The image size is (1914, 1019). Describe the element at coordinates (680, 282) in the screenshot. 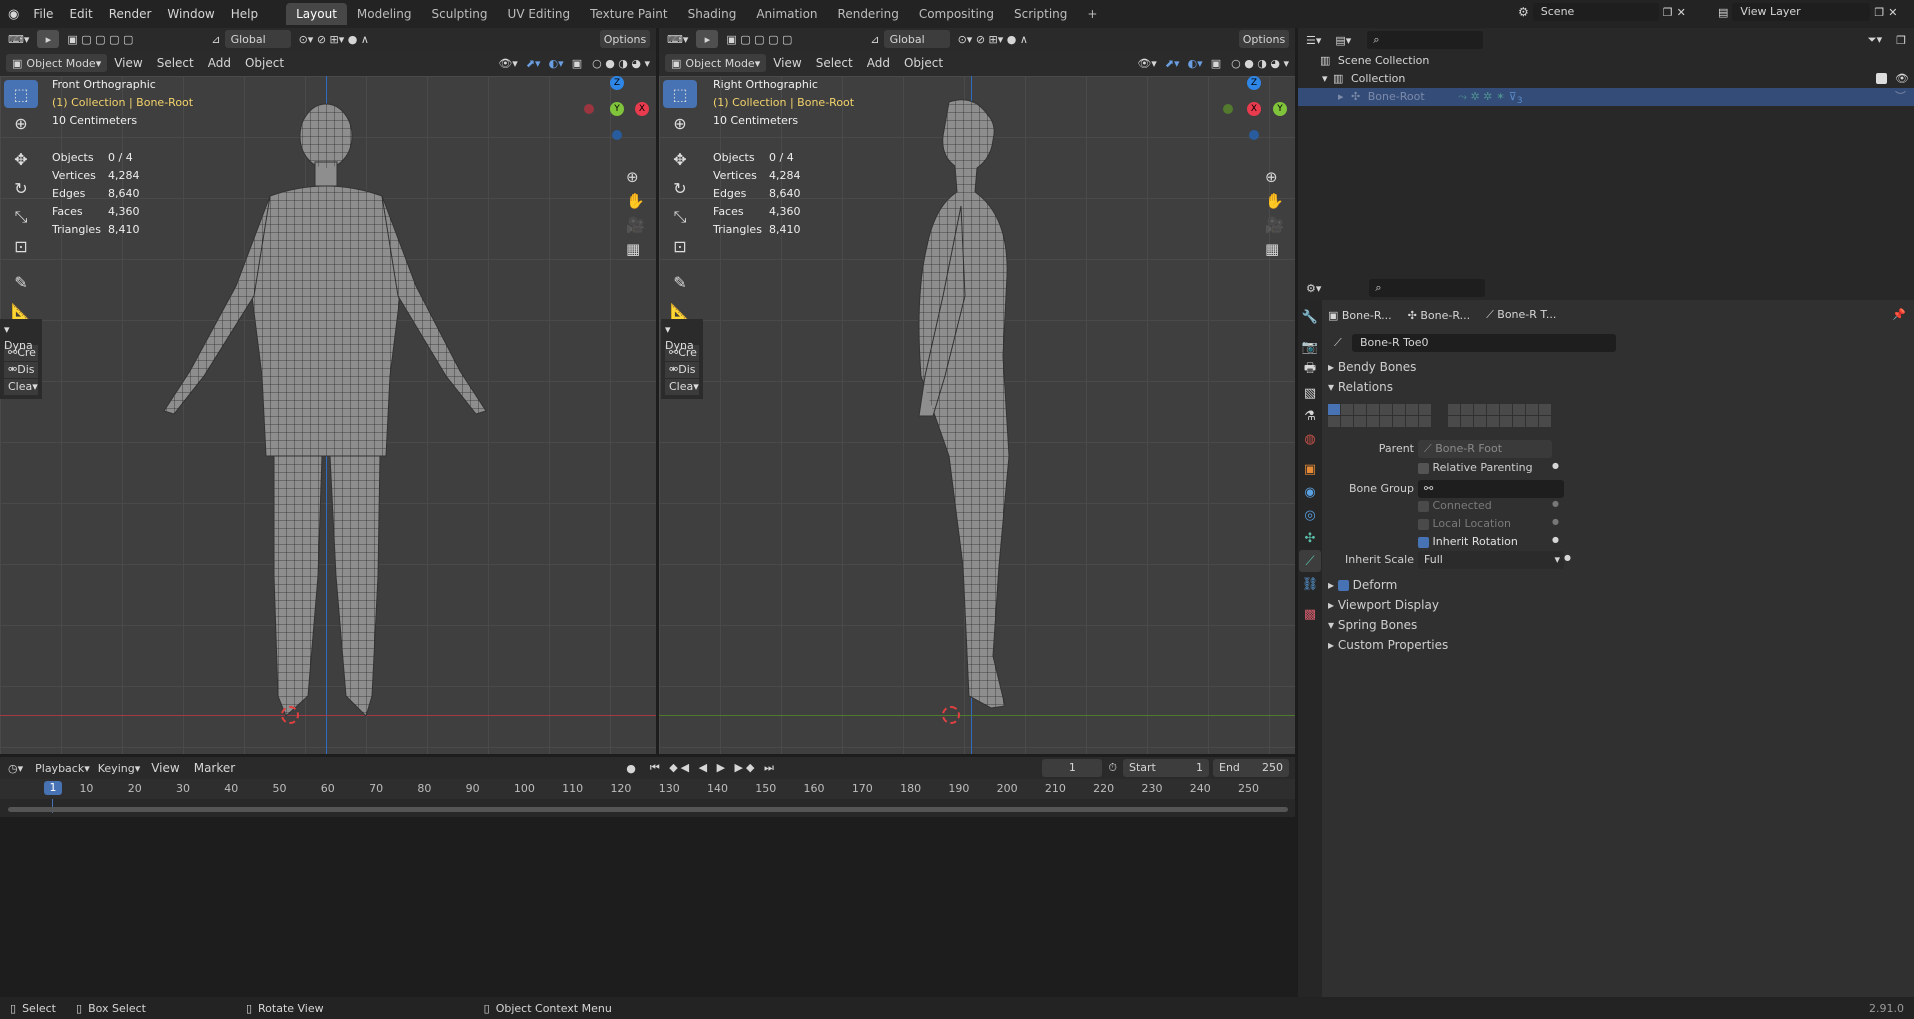

I see `annotate-tool-icon: ✎` at that location.